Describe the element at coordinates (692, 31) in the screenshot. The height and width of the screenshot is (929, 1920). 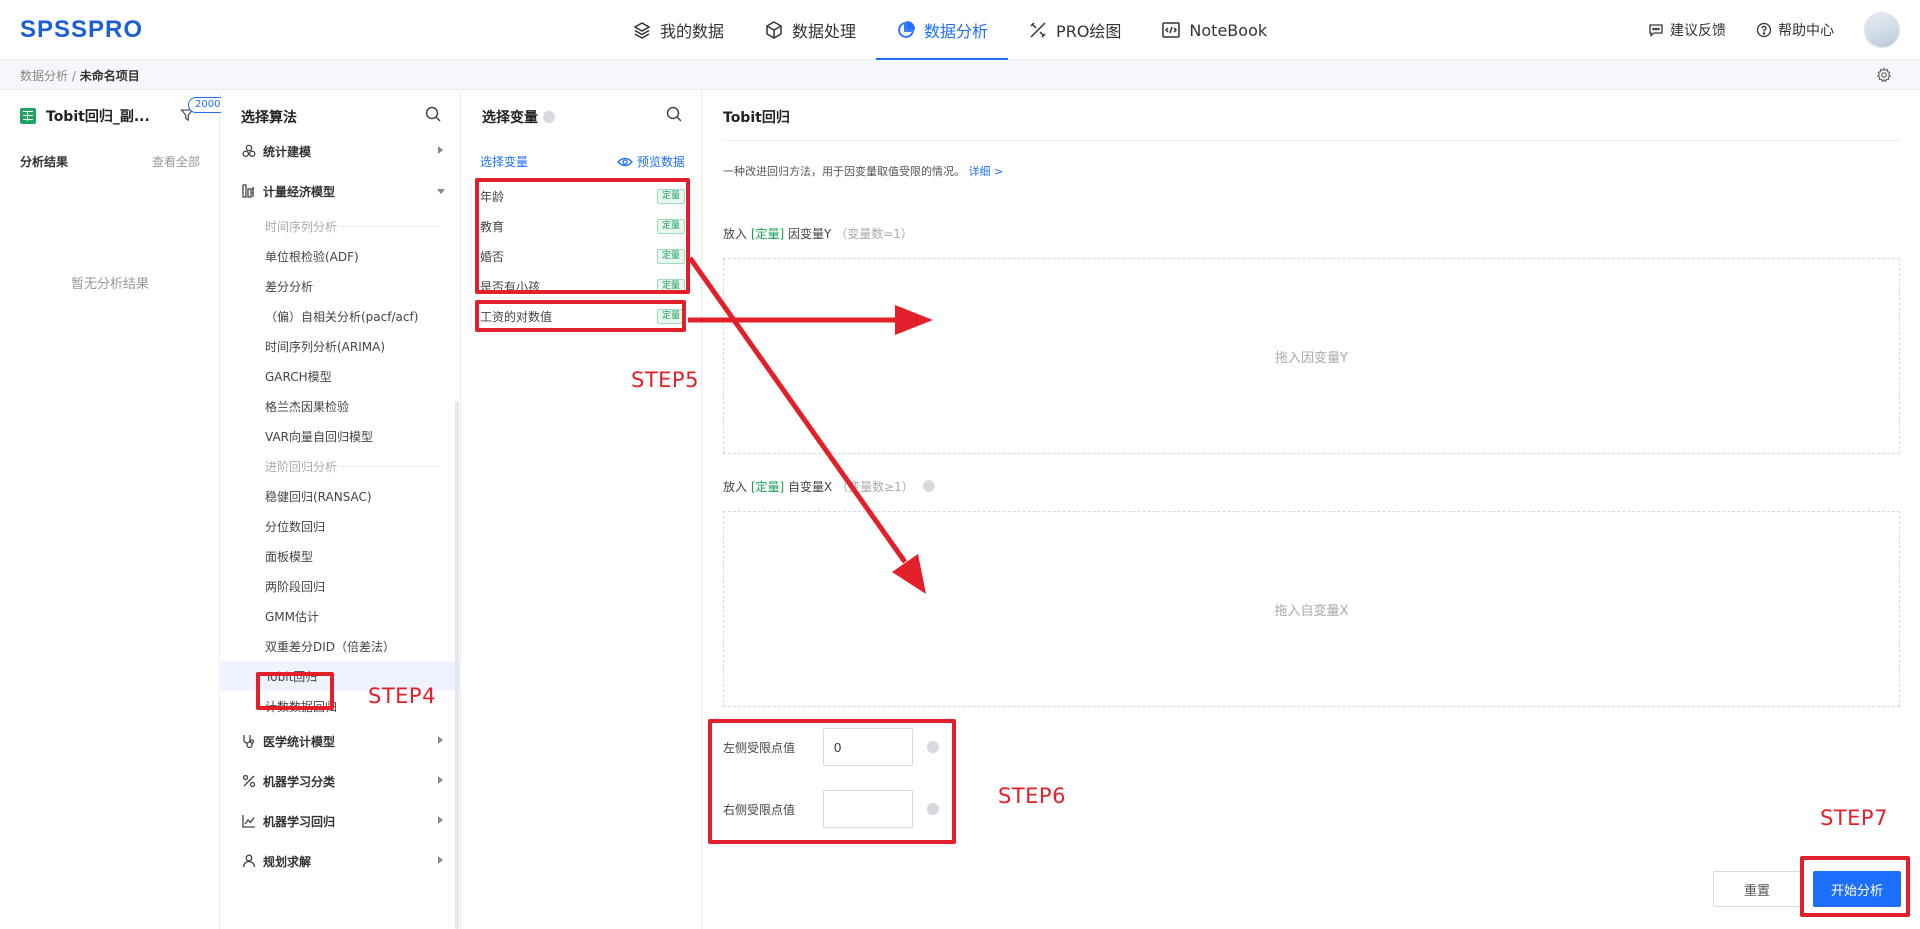
I see `nav-label: 我的数据` at that location.